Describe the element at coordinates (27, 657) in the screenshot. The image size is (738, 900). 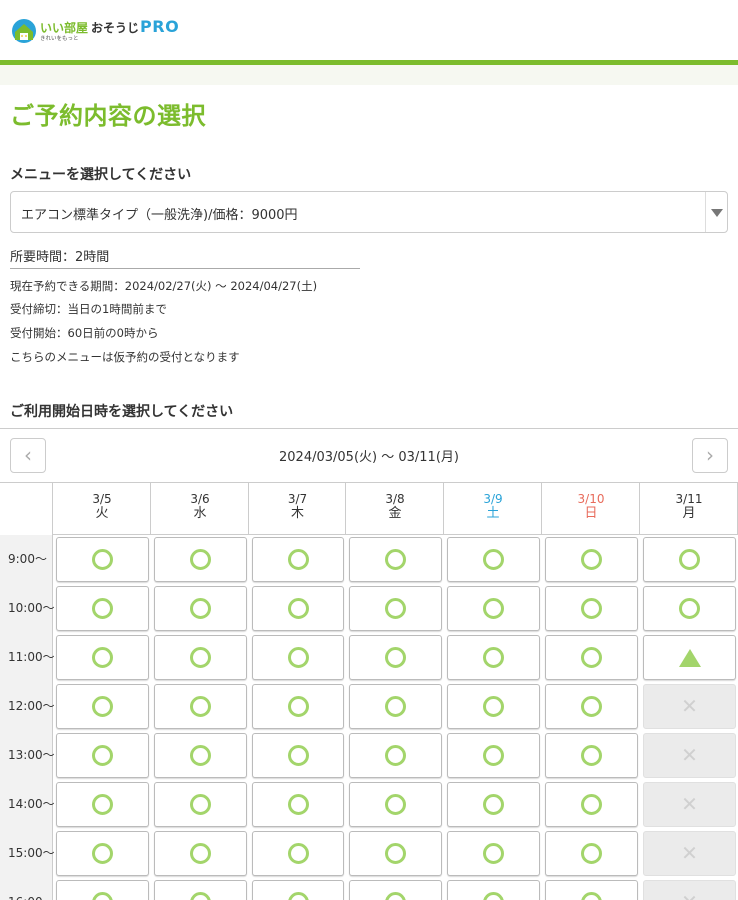
I see `time-label: 11:00〜` at that location.